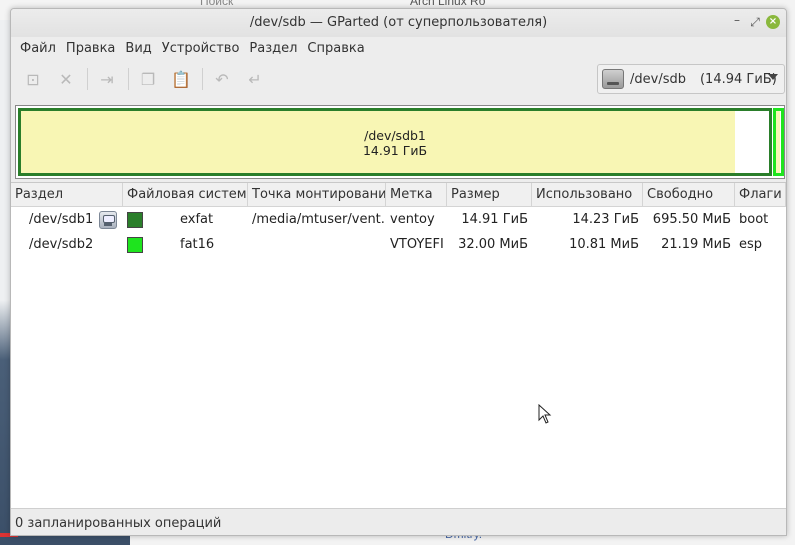 Image resolution: width=795 pixels, height=545 pixels. Describe the element at coordinates (317, 194) in the screenshot. I see `column-mountpoint: Точка монтирования` at that location.